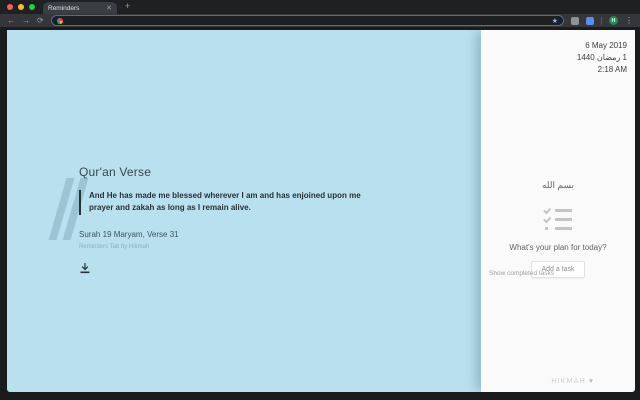 The width and height of the screenshot is (640, 400). What do you see at coordinates (555, 21) in the screenshot?
I see `bookmark-star-icon: ★` at bounding box center [555, 21].